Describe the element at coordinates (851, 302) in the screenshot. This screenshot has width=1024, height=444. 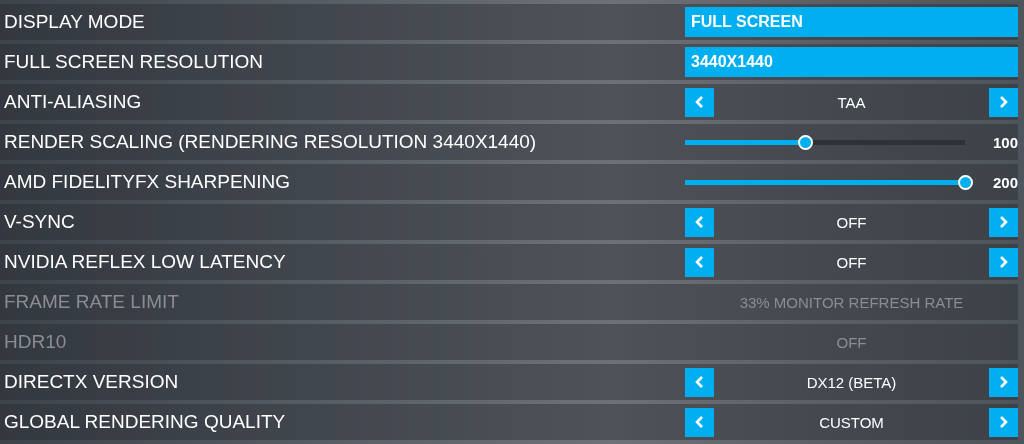
I see `option-value: 33% MONITOR REFRESH RATE` at that location.